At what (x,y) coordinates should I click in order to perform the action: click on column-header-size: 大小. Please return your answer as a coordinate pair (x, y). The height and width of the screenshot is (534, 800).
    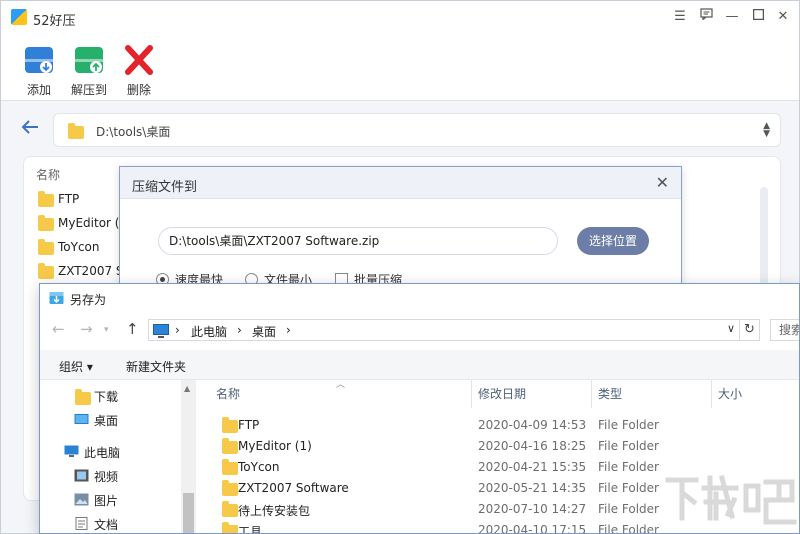
    Looking at the image, I should click on (755, 394).